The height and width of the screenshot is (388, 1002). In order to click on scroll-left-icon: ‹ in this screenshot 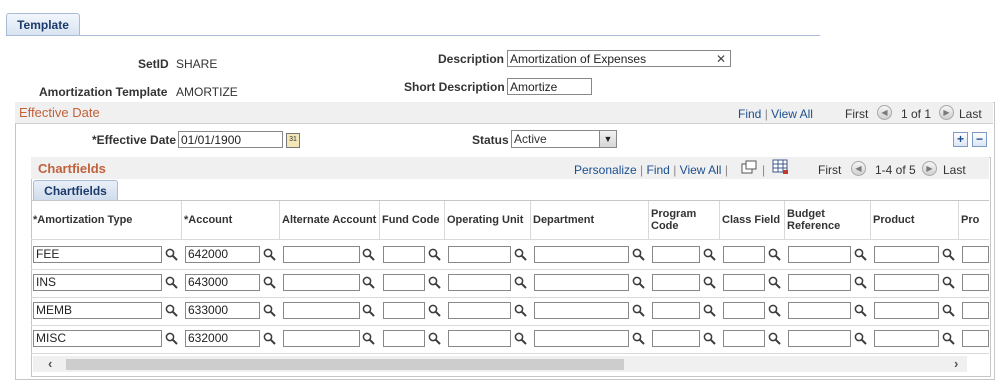, I will do `click(50, 364)`.